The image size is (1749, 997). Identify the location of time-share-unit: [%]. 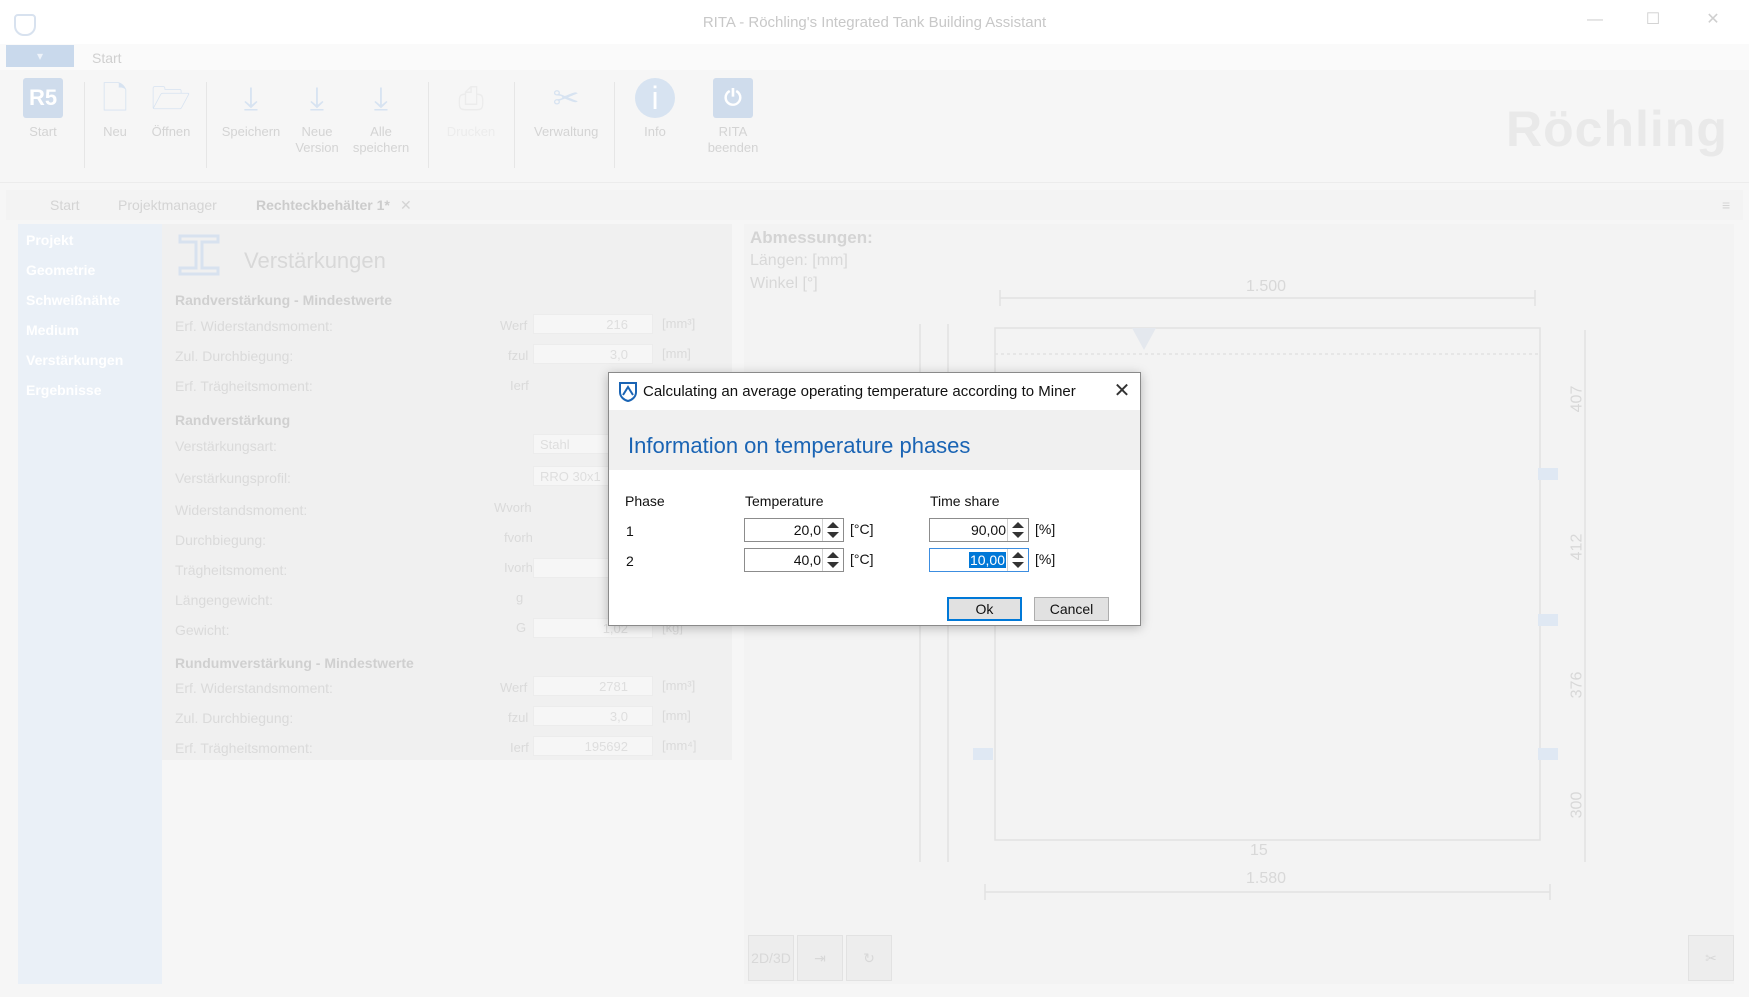
(1045, 529).